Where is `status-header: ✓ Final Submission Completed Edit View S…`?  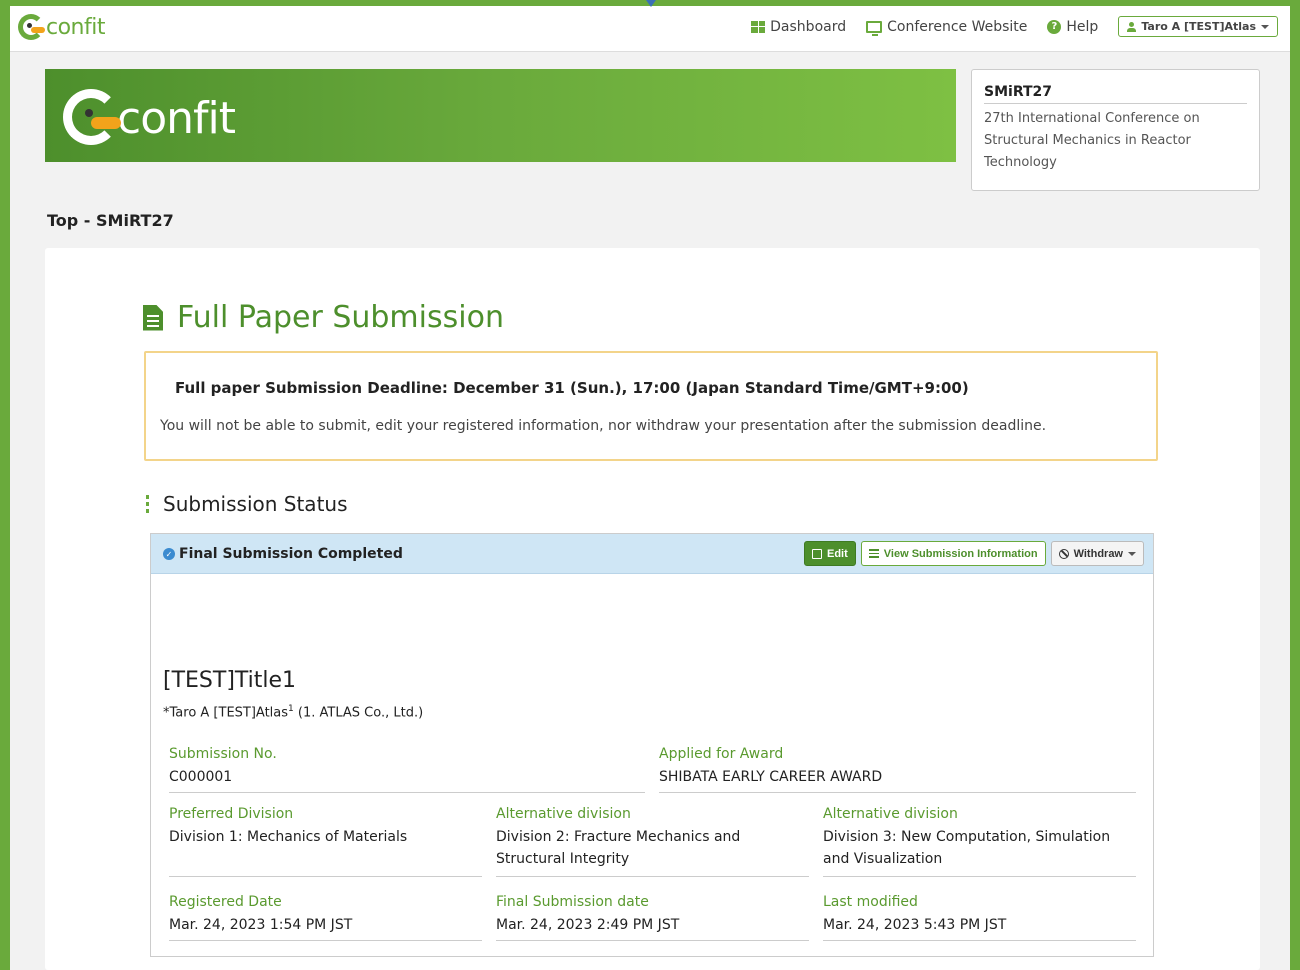 status-header: ✓ Final Submission Completed Edit View S… is located at coordinates (652, 554).